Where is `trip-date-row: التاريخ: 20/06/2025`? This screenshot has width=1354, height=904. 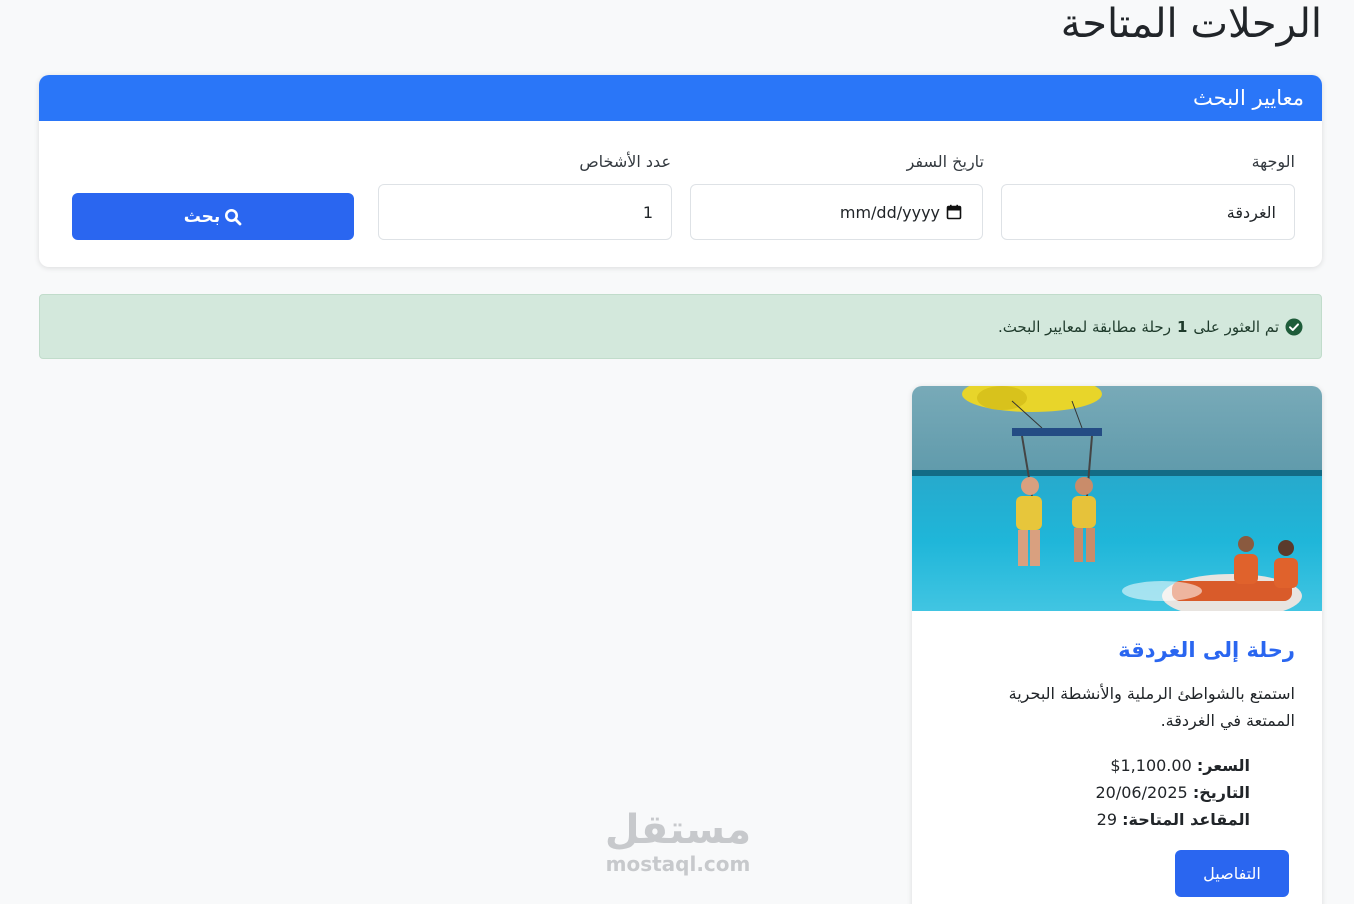
trip-date-row: التاريخ: 20/06/2025 is located at coordinates (1173, 792).